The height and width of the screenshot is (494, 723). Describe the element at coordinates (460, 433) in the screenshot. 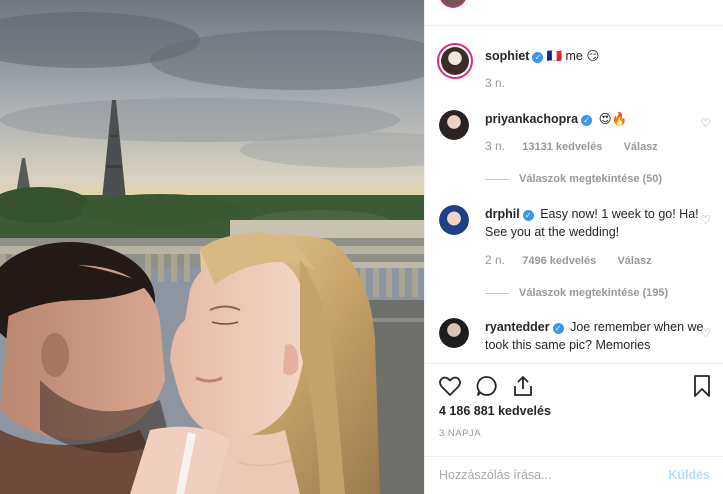

I see `post-date: 3 NAPJA` at that location.